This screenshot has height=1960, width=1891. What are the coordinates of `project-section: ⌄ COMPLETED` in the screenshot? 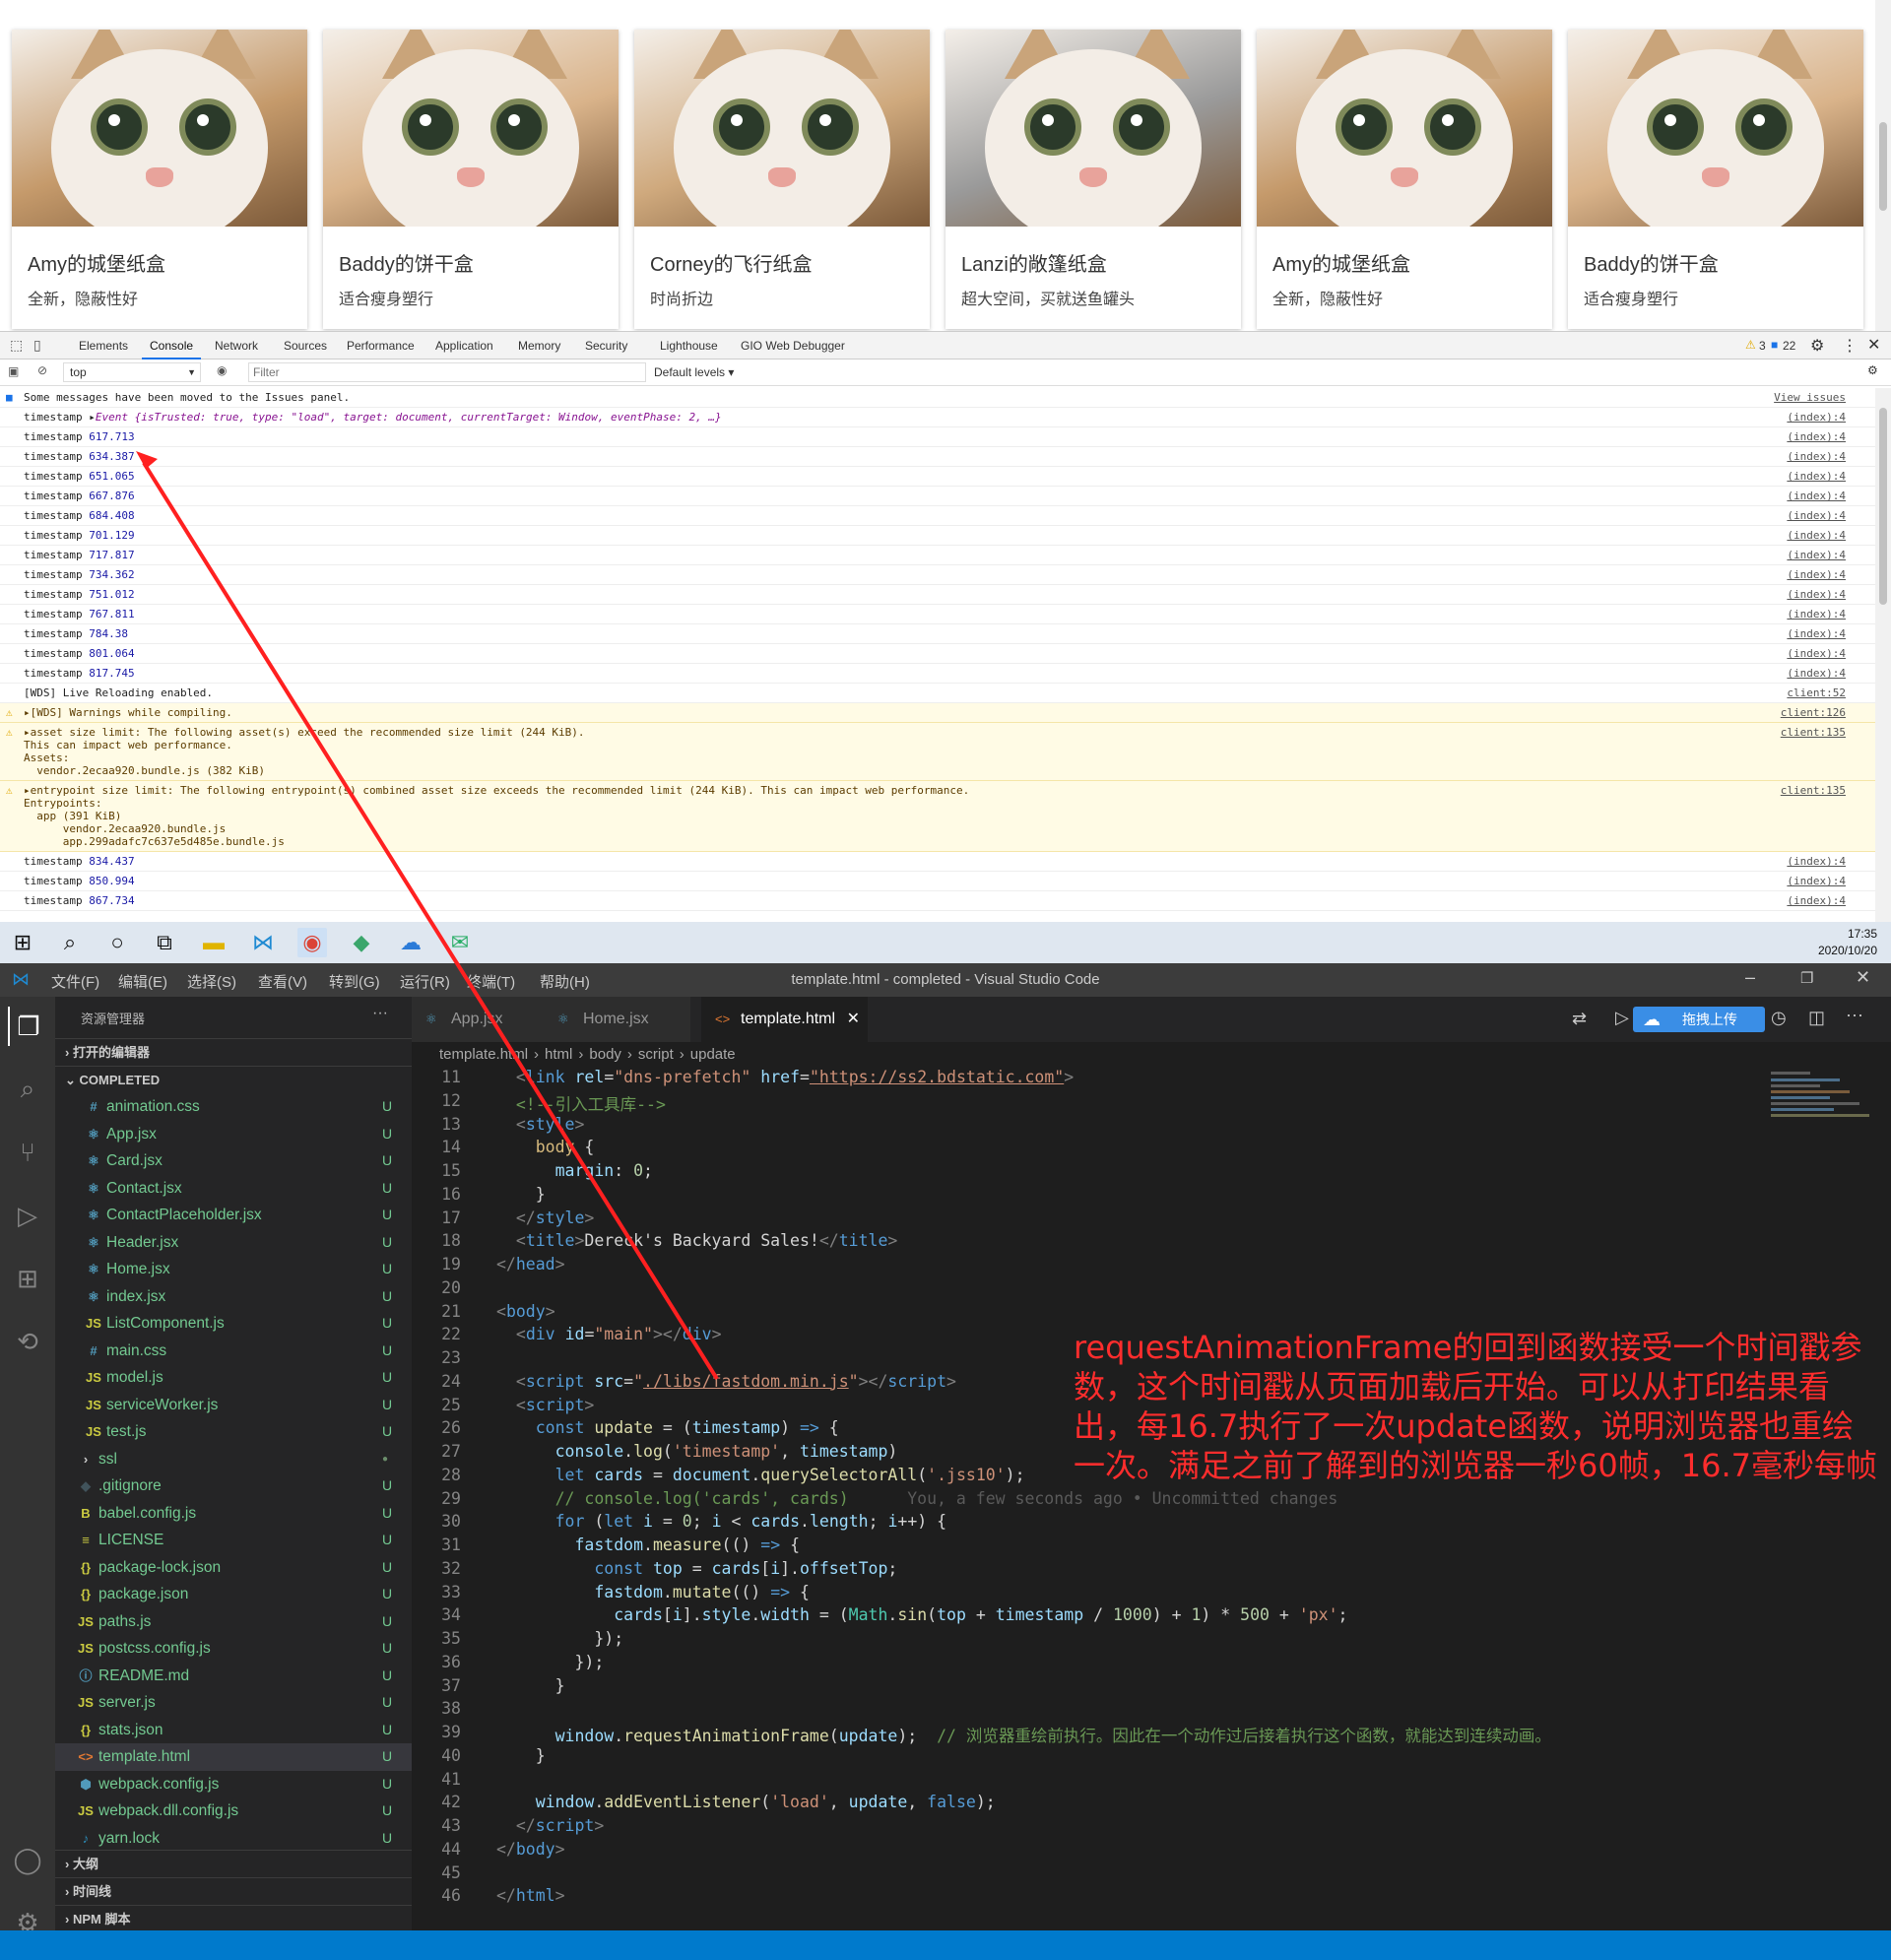 It's located at (234, 1079).